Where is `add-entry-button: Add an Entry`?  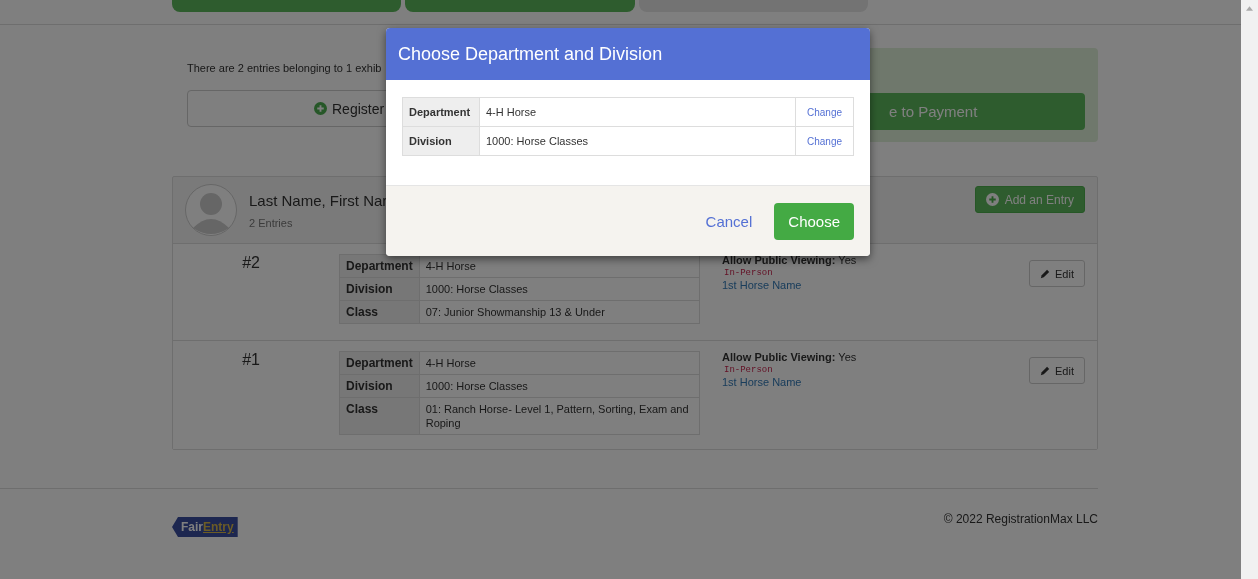 add-entry-button: Add an Entry is located at coordinates (1029, 199).